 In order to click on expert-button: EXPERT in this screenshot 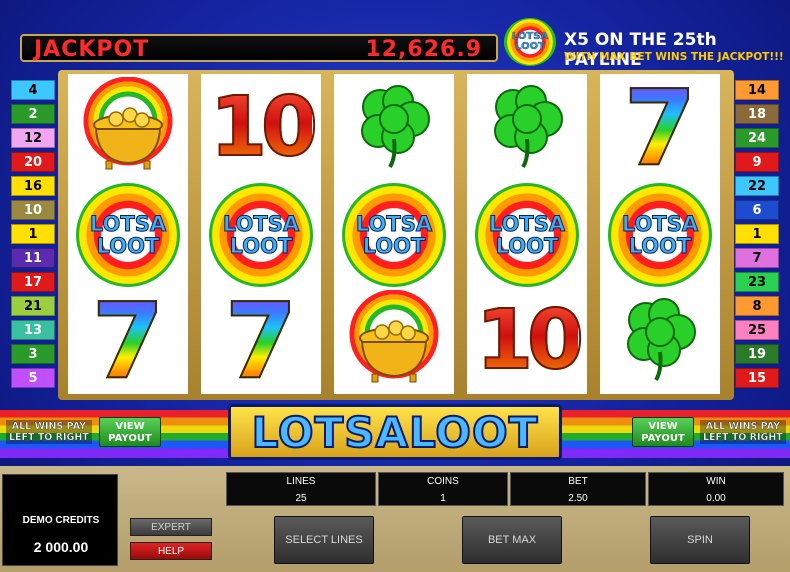, I will do `click(171, 527)`.